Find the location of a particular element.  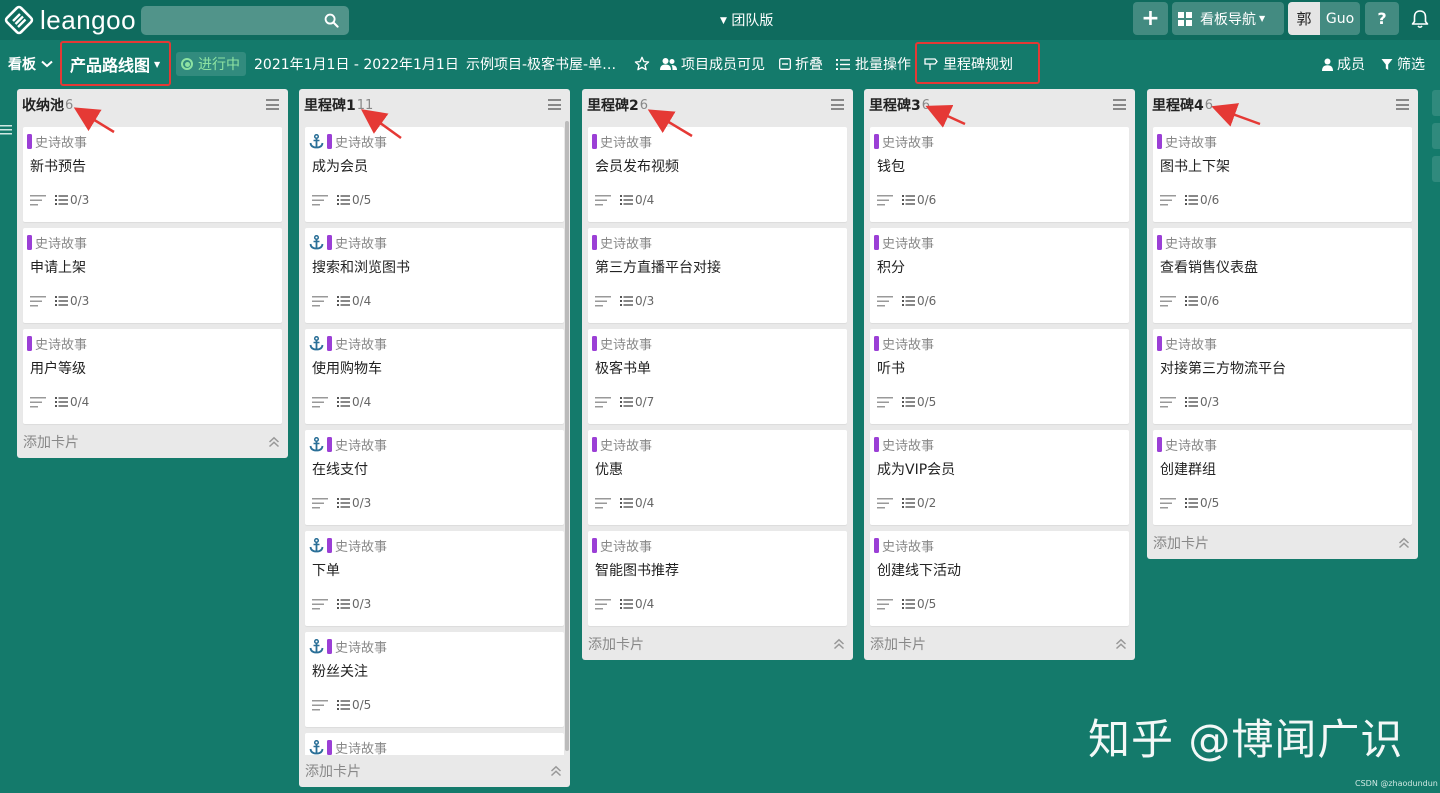

checklist-icon is located at coordinates (343, 503).